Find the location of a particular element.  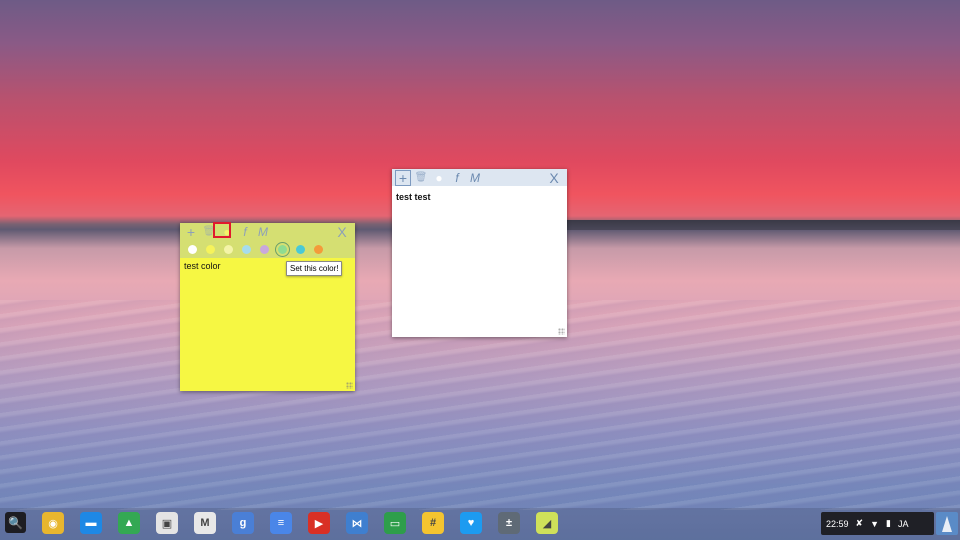

wallpaper-shoreline is located at coordinates (760, 225).